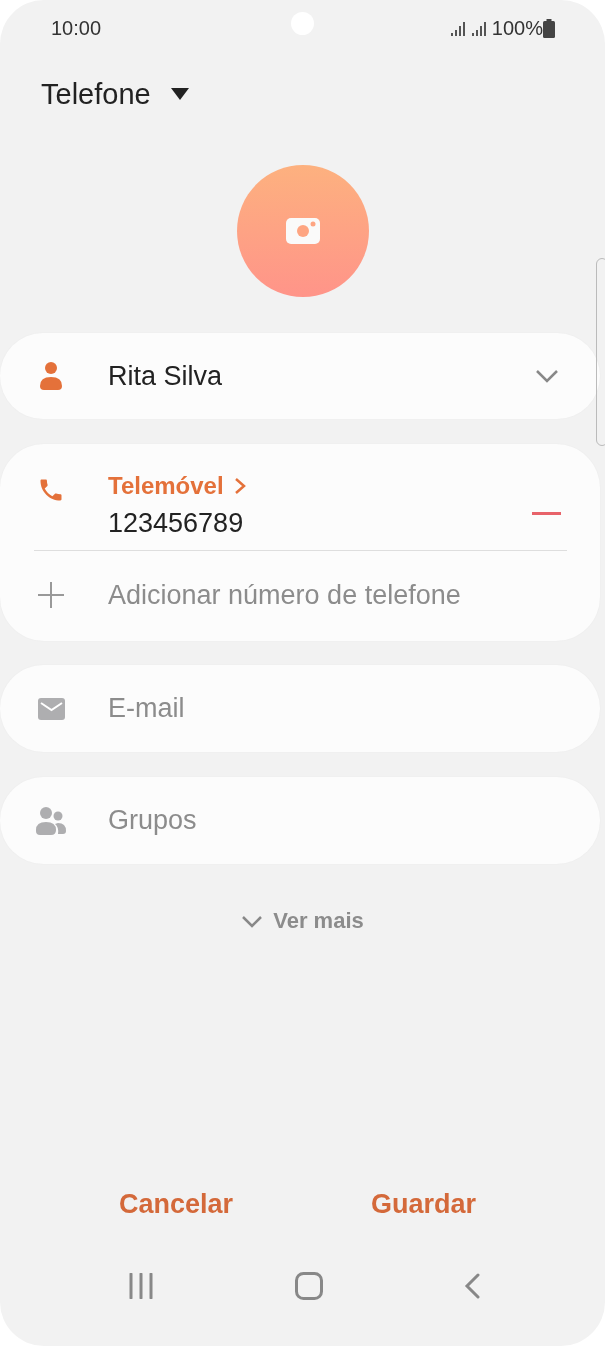  Describe the element at coordinates (51, 820) in the screenshot. I see `people-icon` at that location.